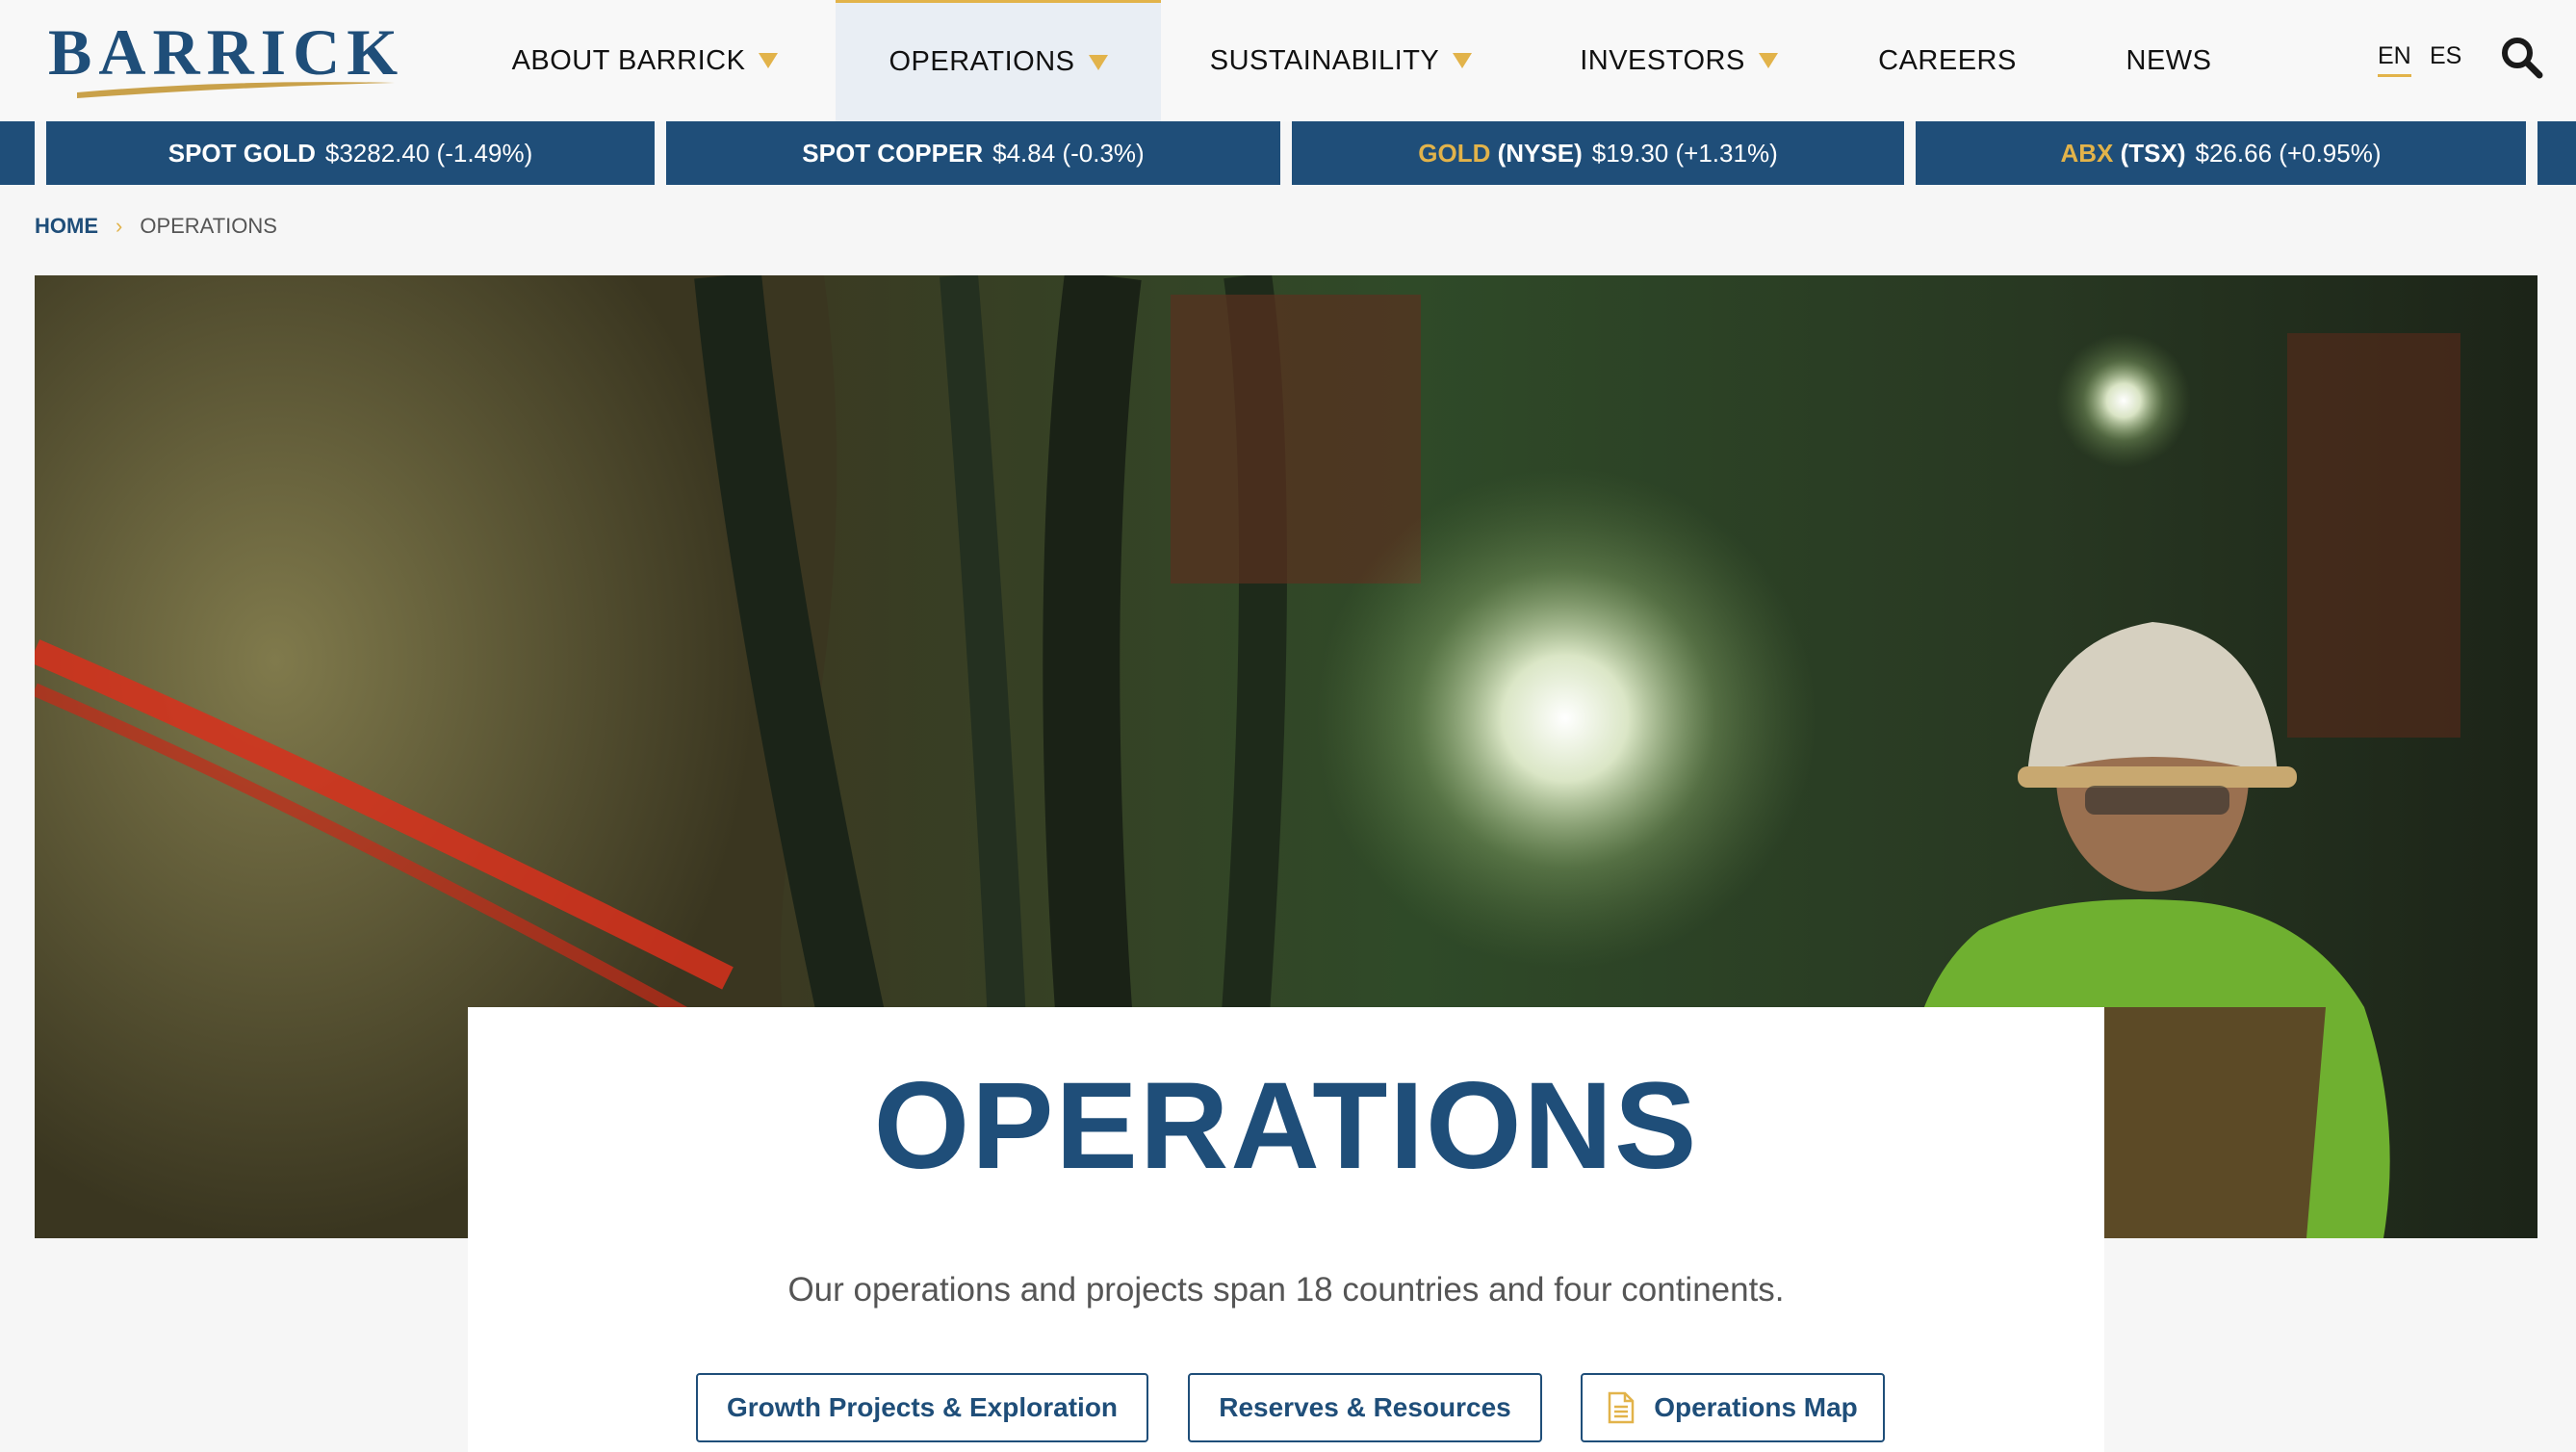  Describe the element at coordinates (2395, 59) in the screenshot. I see `language-en: EN` at that location.